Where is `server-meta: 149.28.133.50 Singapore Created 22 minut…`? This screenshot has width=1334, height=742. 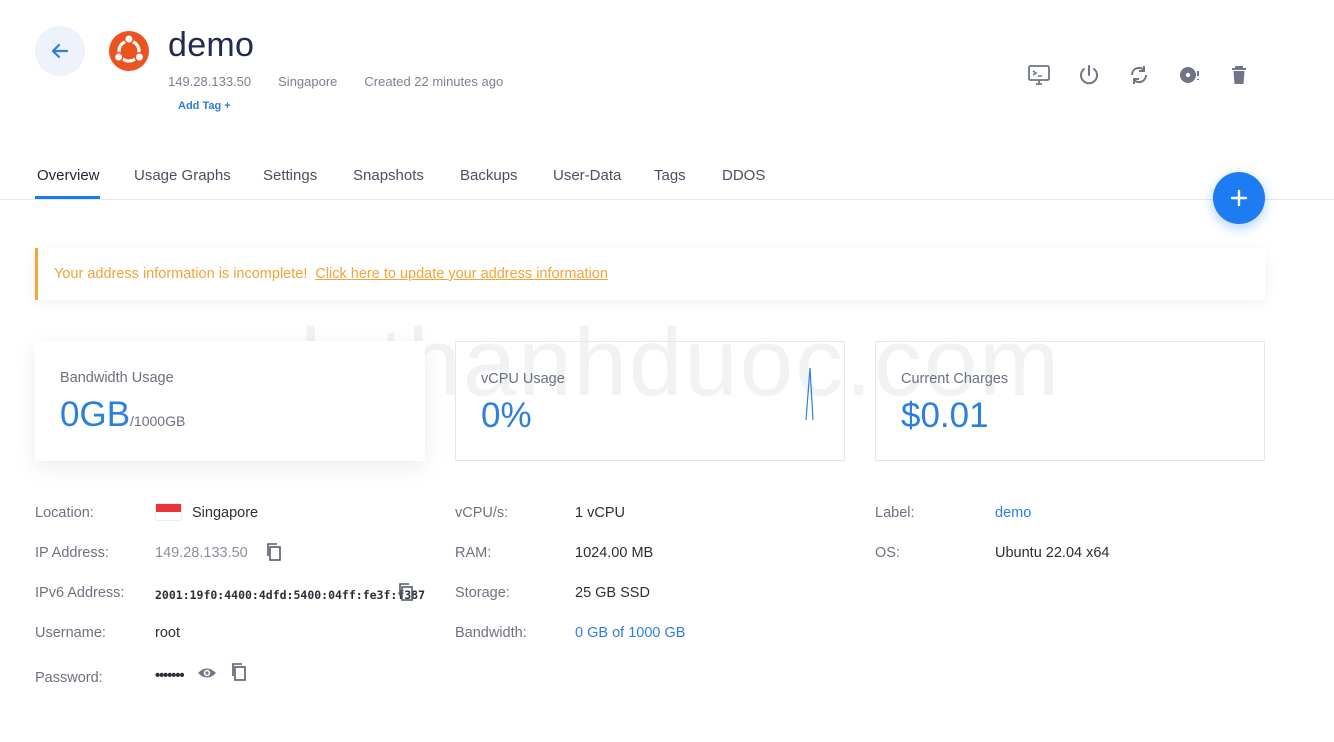 server-meta: 149.28.133.50 Singapore Created 22 minut… is located at coordinates (335, 81).